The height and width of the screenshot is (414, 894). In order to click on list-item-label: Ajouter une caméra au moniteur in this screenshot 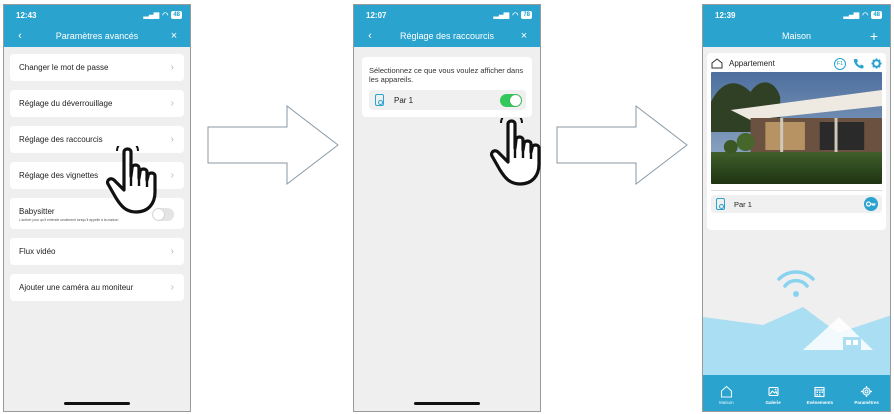, I will do `click(76, 287)`.